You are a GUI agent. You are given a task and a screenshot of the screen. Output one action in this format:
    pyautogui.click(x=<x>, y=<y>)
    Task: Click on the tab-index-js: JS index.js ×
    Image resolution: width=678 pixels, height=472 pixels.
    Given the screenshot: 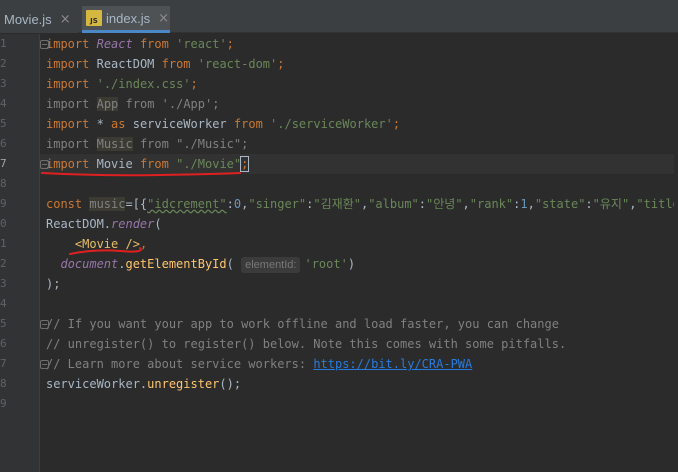 What is the action you would take?
    pyautogui.click(x=126, y=19)
    